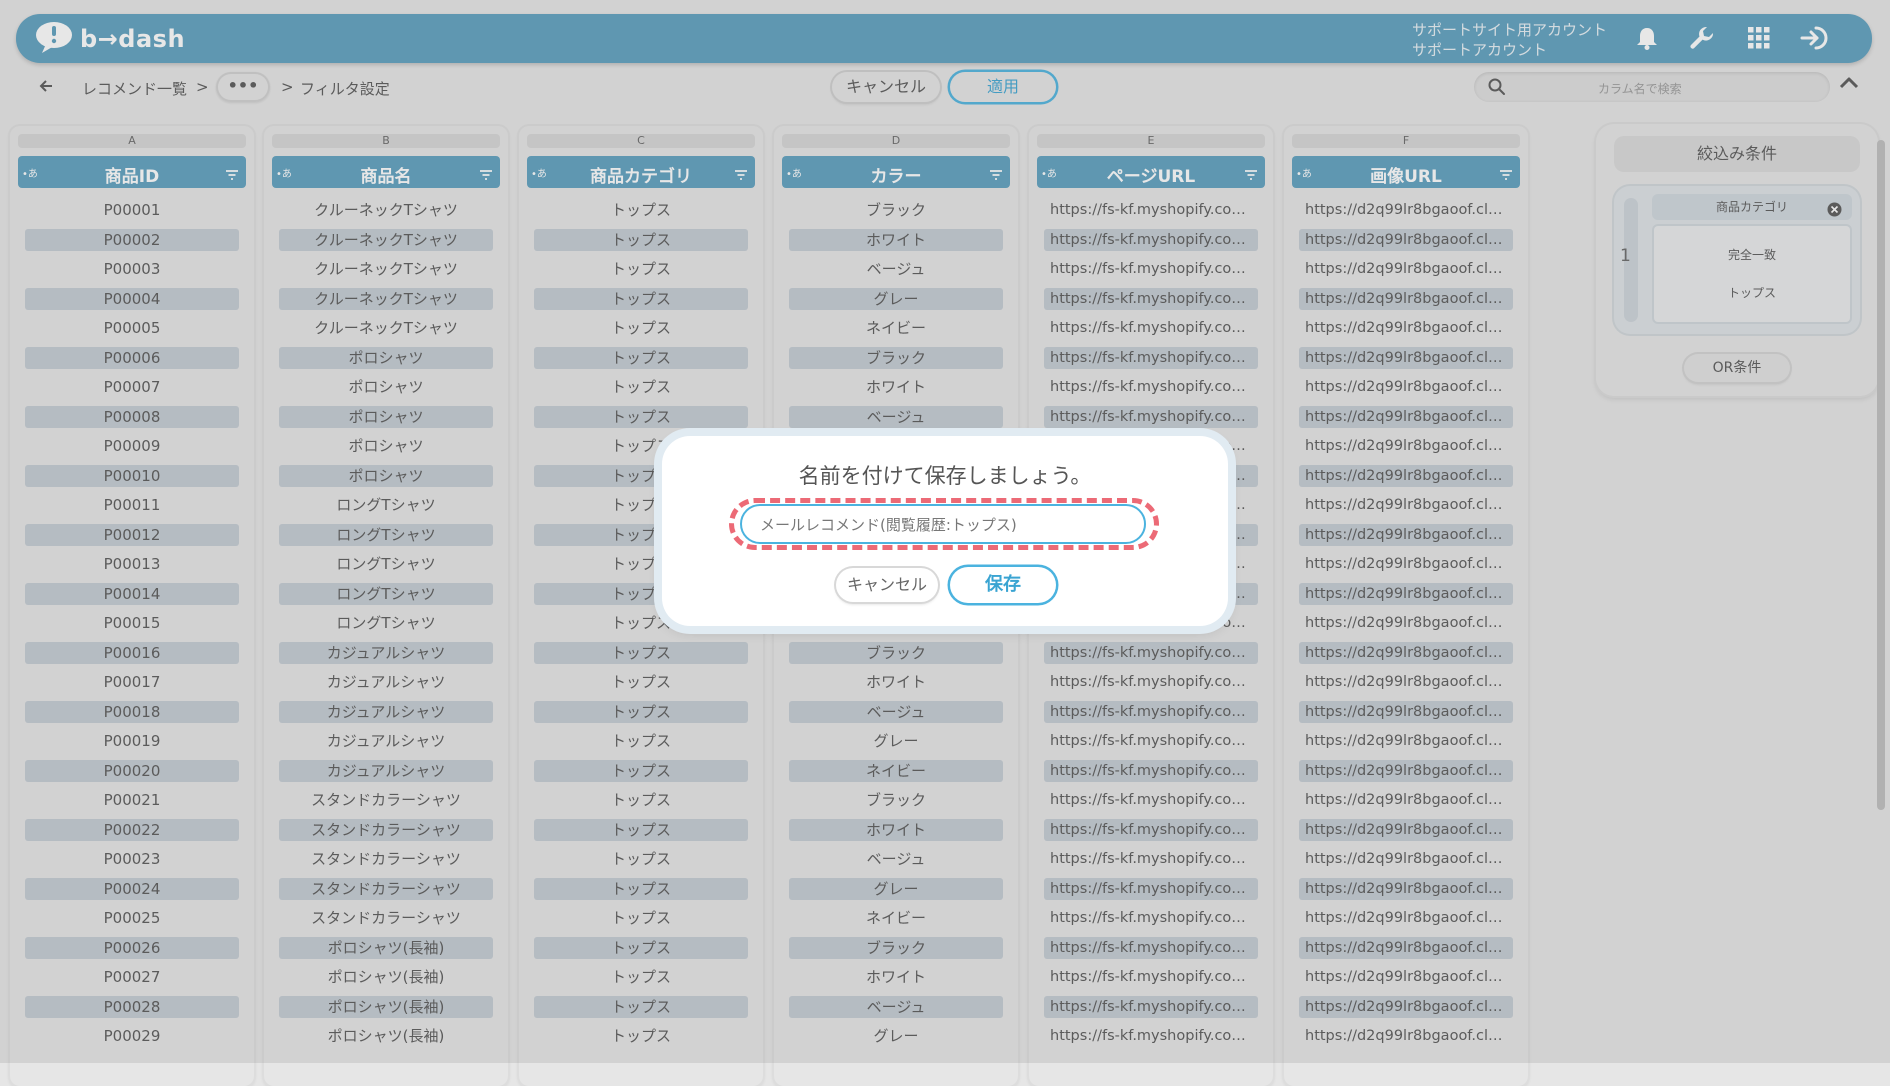 This screenshot has height=1086, width=1890. Describe the element at coordinates (943, 524) in the screenshot. I see `recommend-name-input` at that location.